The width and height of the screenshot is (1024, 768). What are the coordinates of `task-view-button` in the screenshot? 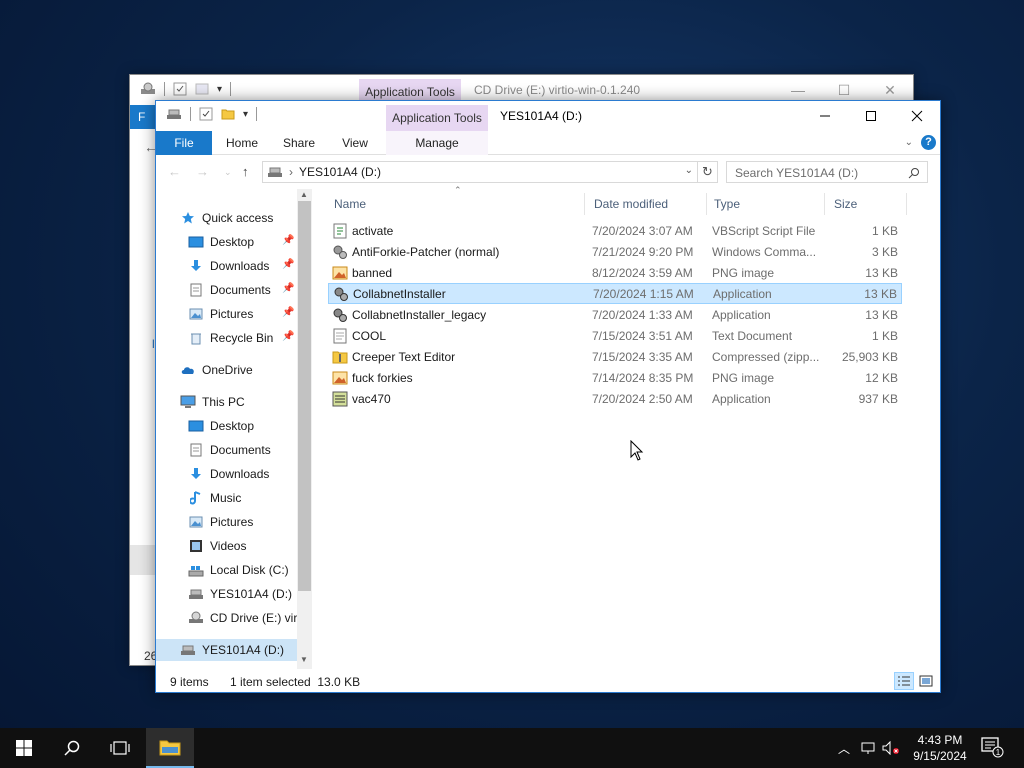 It's located at (120, 748).